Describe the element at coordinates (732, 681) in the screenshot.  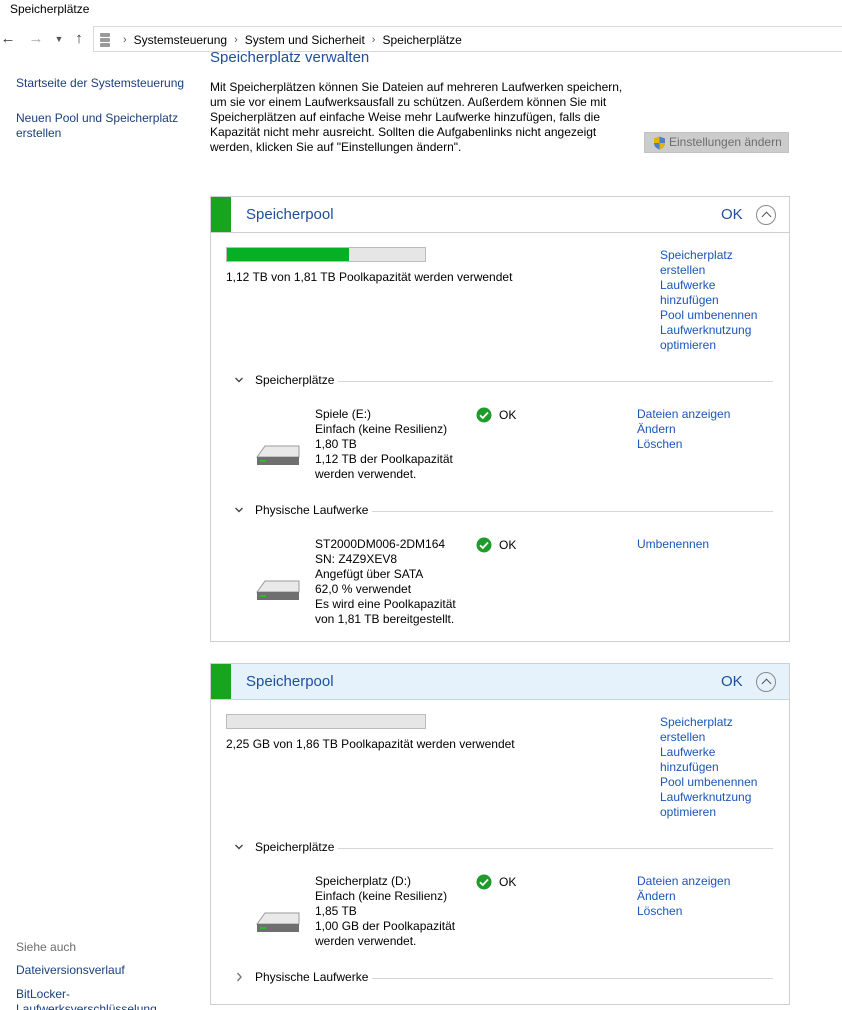
I see `pool-status: OK` at that location.